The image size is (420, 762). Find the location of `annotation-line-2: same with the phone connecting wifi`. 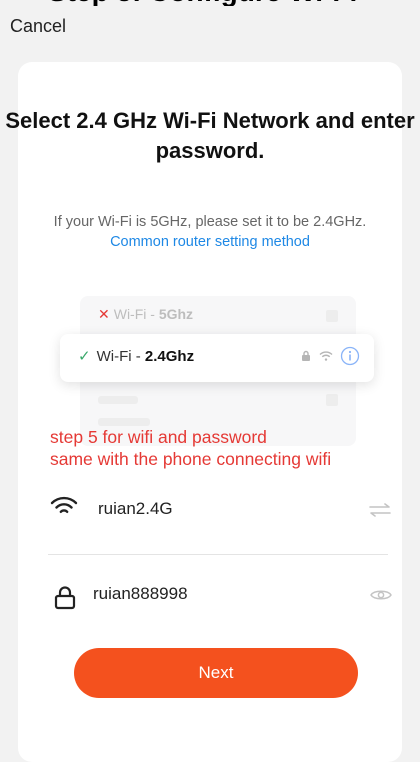

annotation-line-2: same with the phone connecting wifi is located at coordinates (191, 459).